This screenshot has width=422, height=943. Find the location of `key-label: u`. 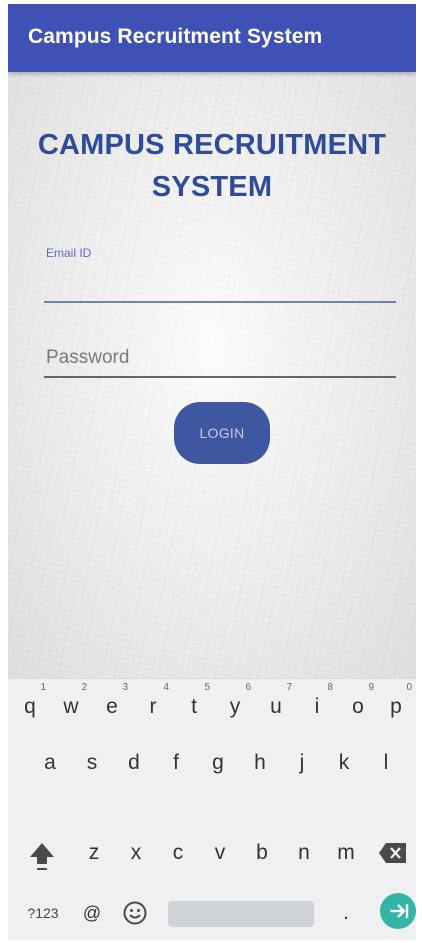

key-label: u is located at coordinates (276, 706).